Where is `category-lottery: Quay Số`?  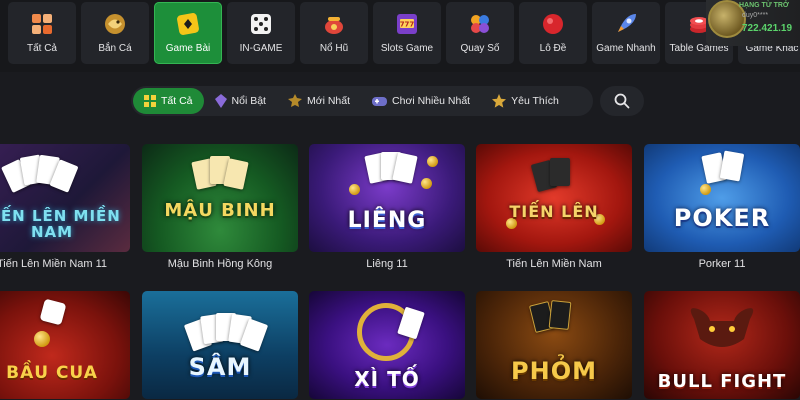
category-lottery: Quay Số is located at coordinates (480, 33).